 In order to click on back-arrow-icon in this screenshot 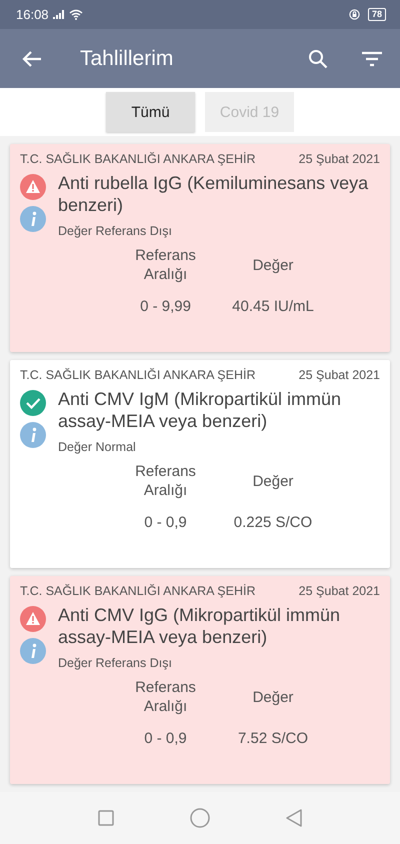, I will do `click(32, 59)`.